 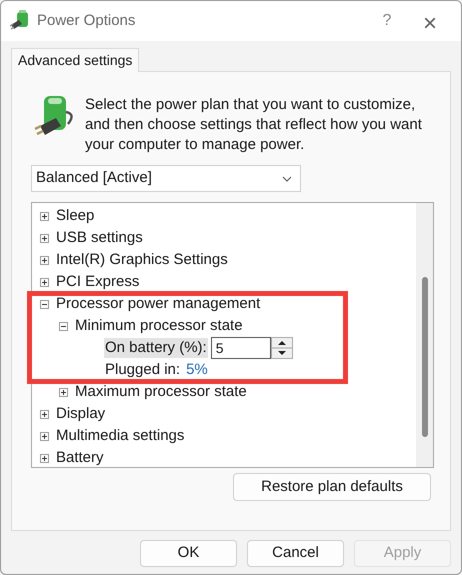 What do you see at coordinates (81, 414) in the screenshot?
I see `tree-item: Display` at bounding box center [81, 414].